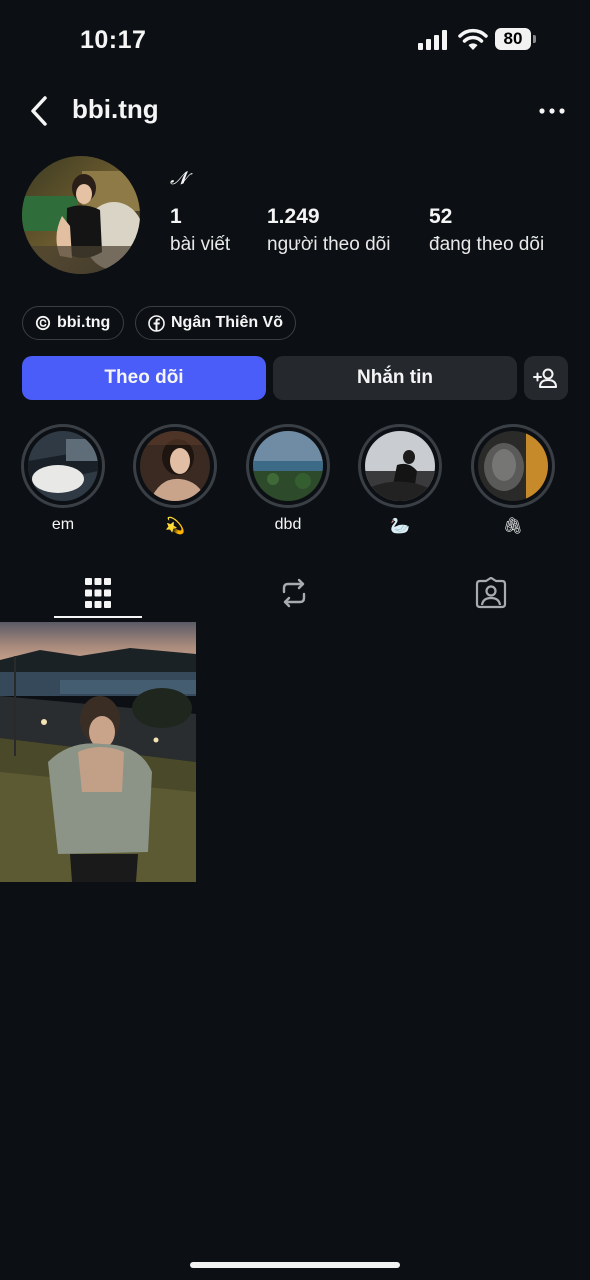  I want to click on highlight-label: 🦢, so click(400, 526).